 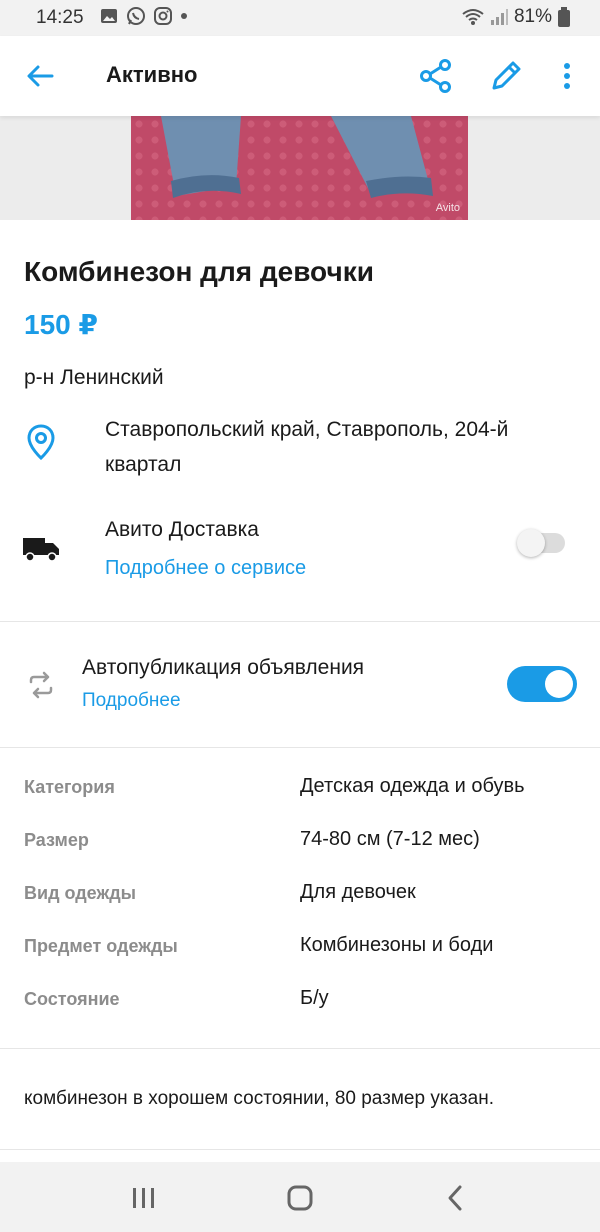 What do you see at coordinates (304, 1010) in the screenshot?
I see `param-row: Состояние Б/у` at bounding box center [304, 1010].